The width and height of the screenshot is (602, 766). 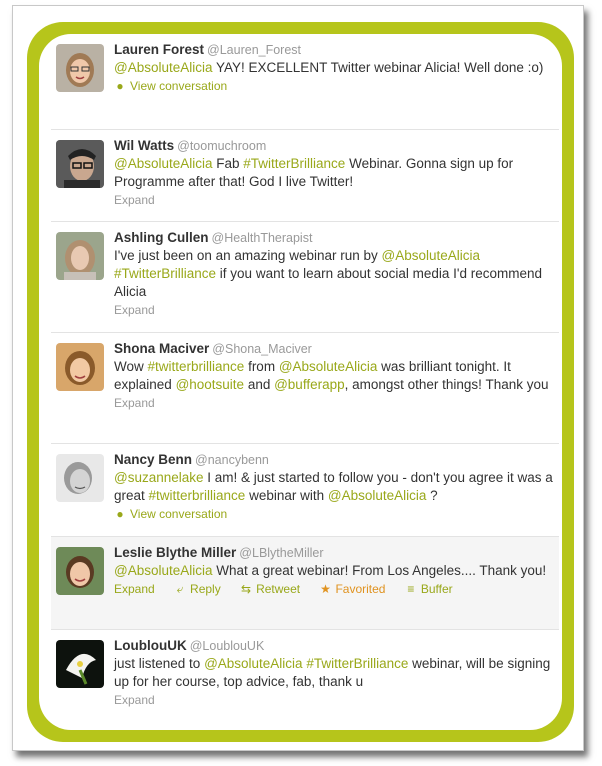 What do you see at coordinates (159, 49) in the screenshot?
I see `user-name: Lauren Forest` at bounding box center [159, 49].